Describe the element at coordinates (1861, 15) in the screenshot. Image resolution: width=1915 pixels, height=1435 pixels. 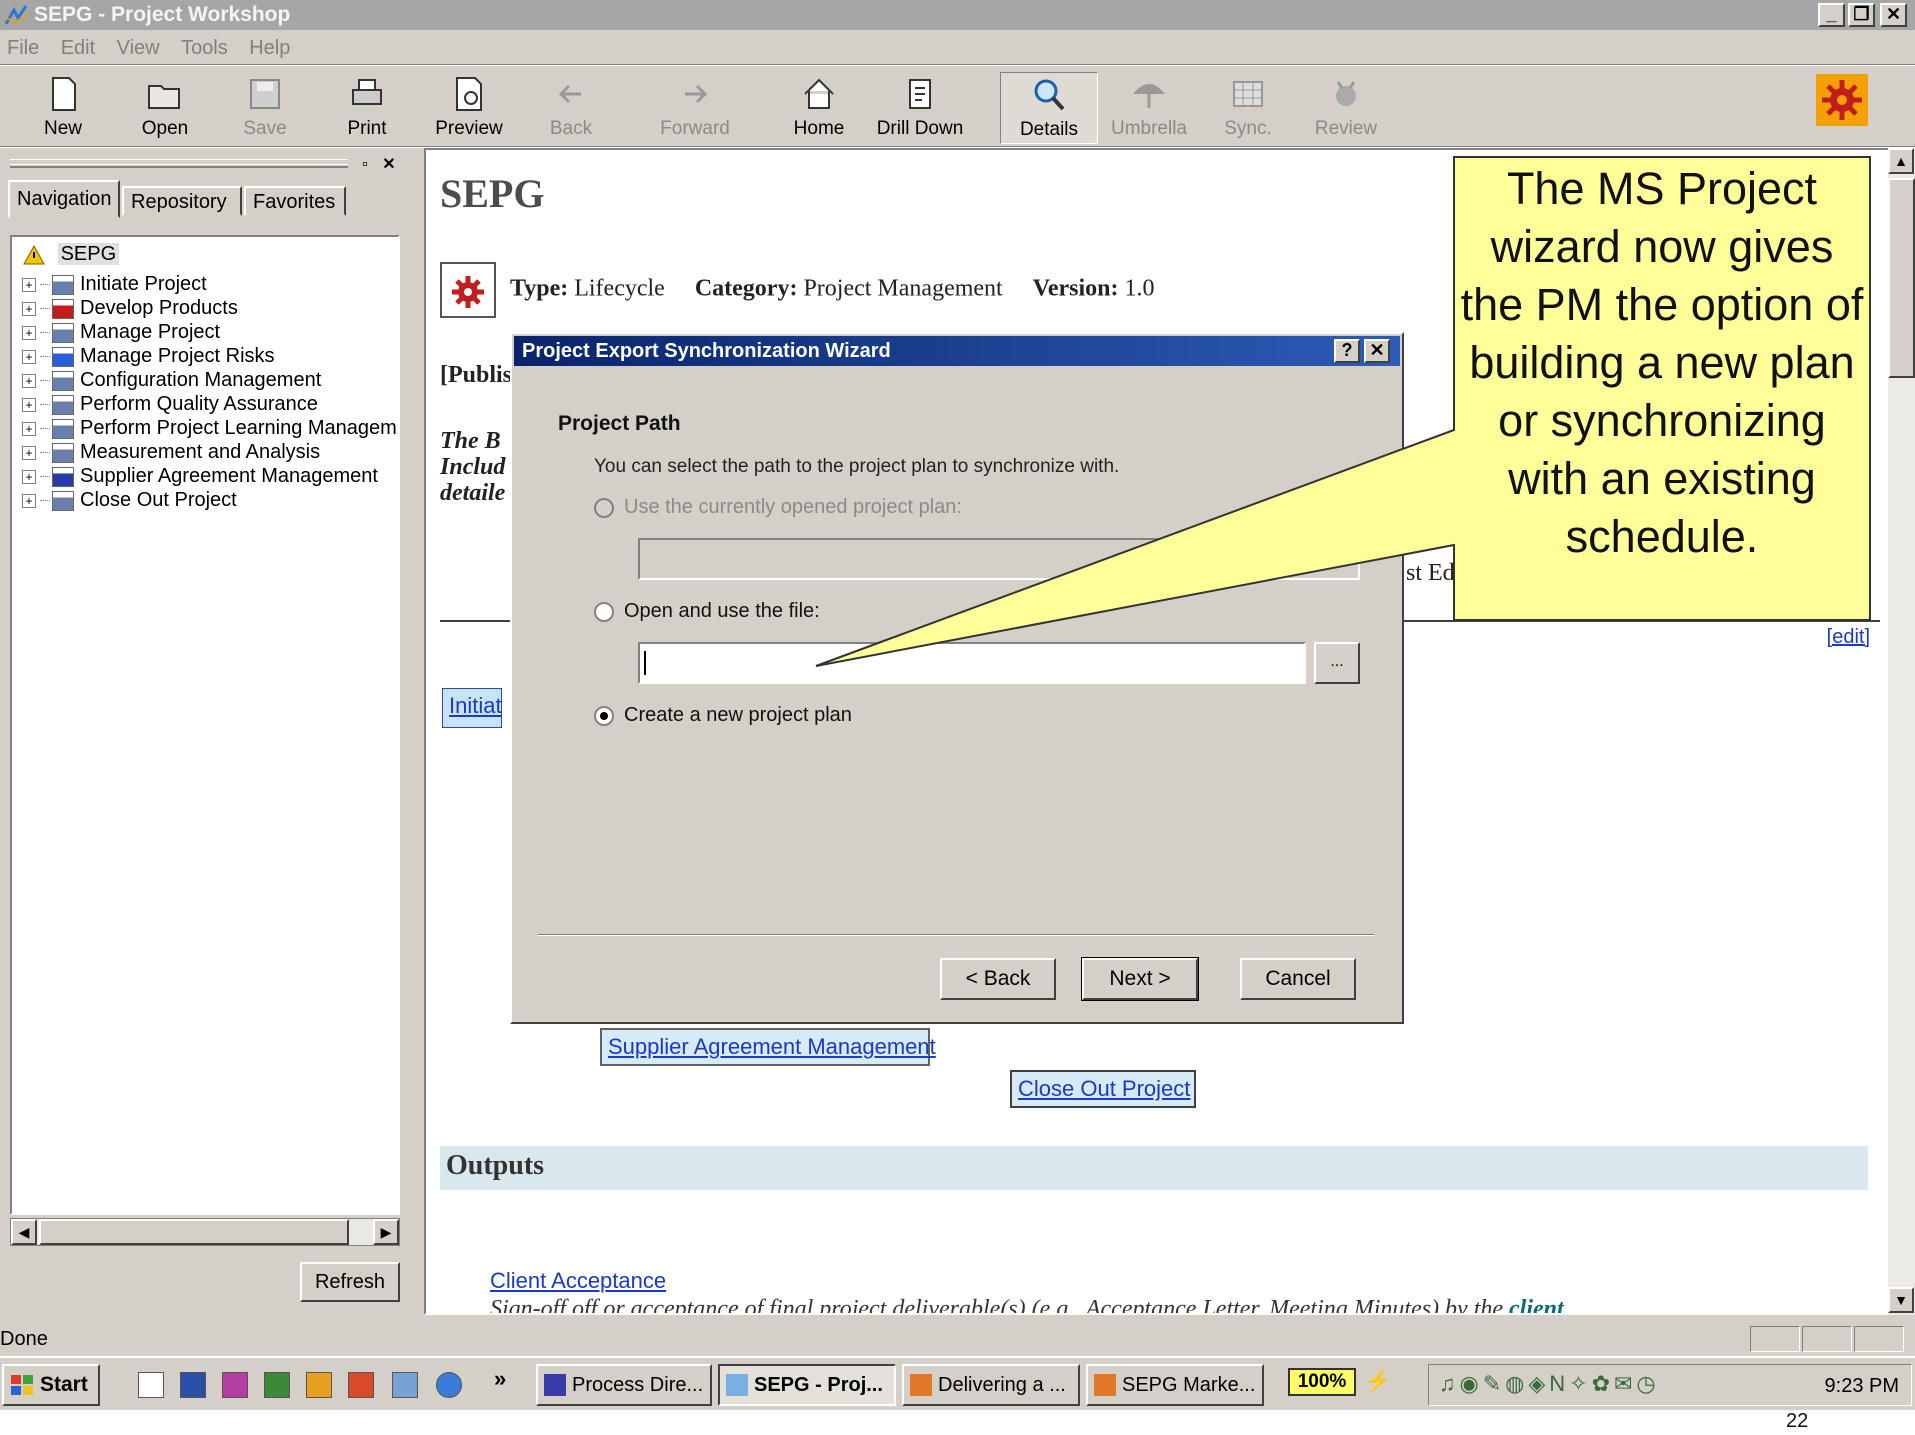
I see `maximize-button: ❐` at that location.